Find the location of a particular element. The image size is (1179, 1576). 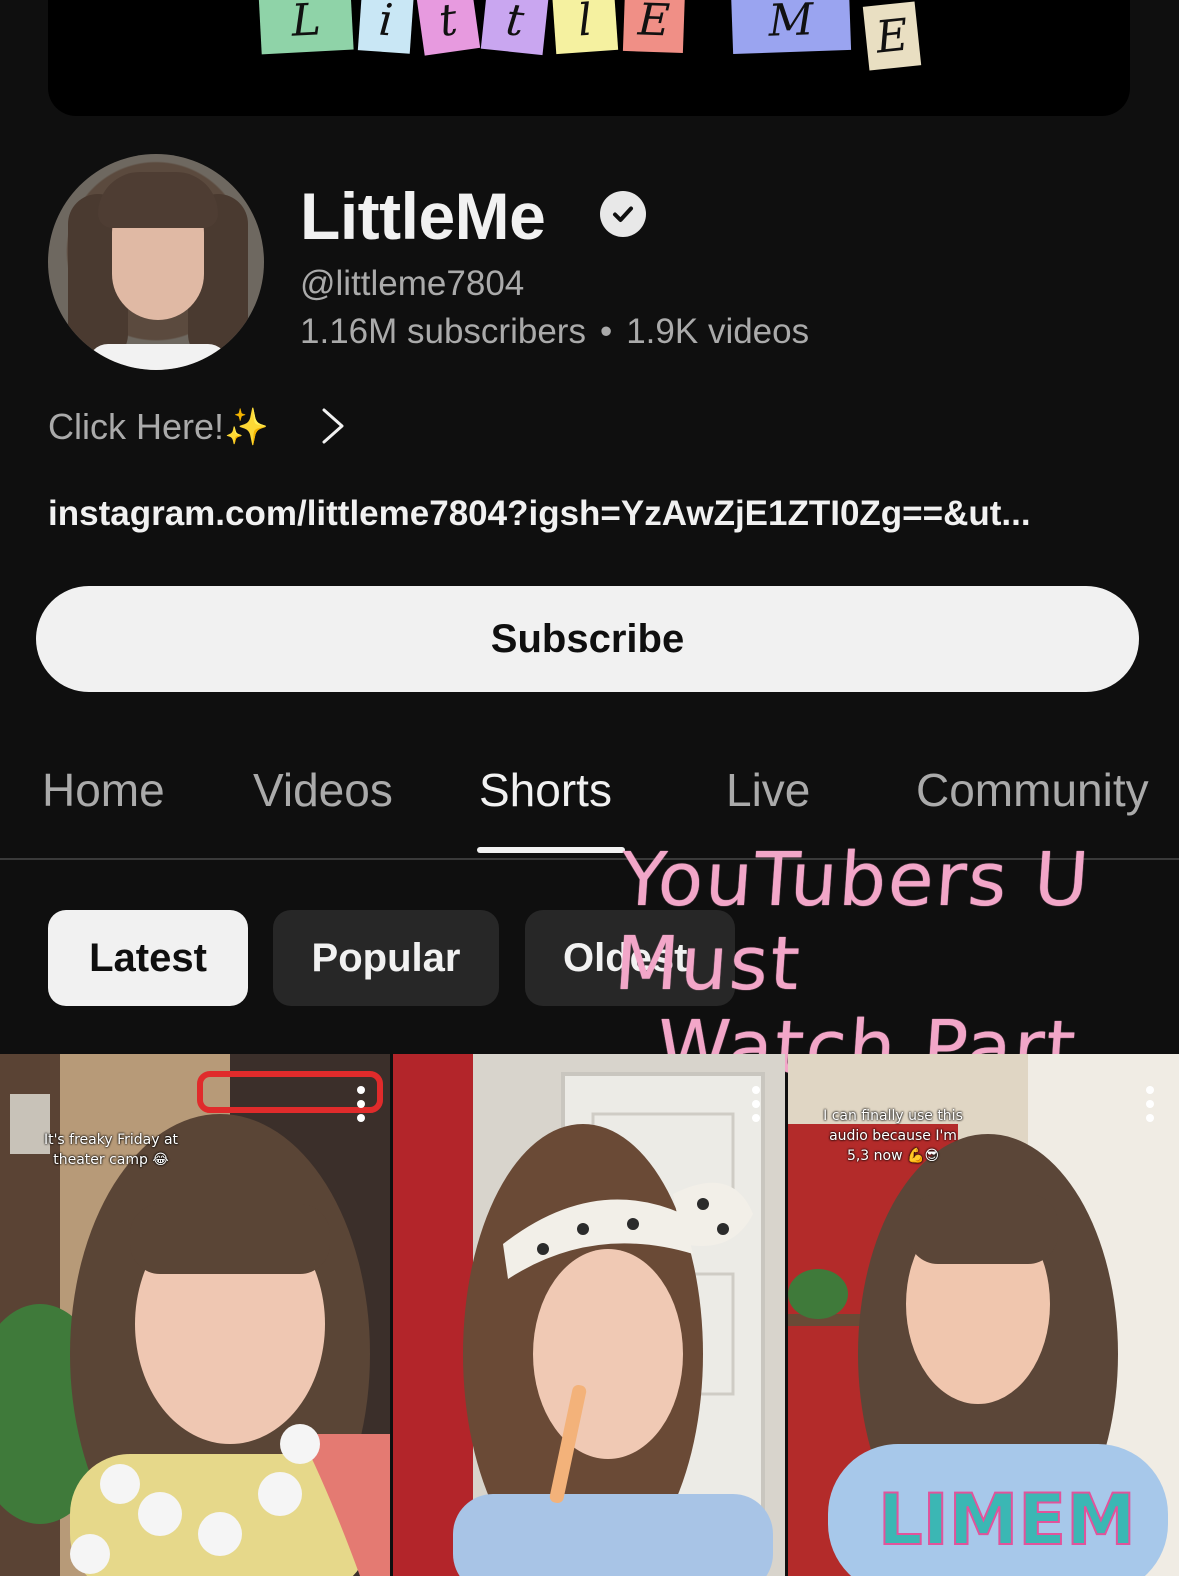

banner-letter: L is located at coordinates (306, 27).